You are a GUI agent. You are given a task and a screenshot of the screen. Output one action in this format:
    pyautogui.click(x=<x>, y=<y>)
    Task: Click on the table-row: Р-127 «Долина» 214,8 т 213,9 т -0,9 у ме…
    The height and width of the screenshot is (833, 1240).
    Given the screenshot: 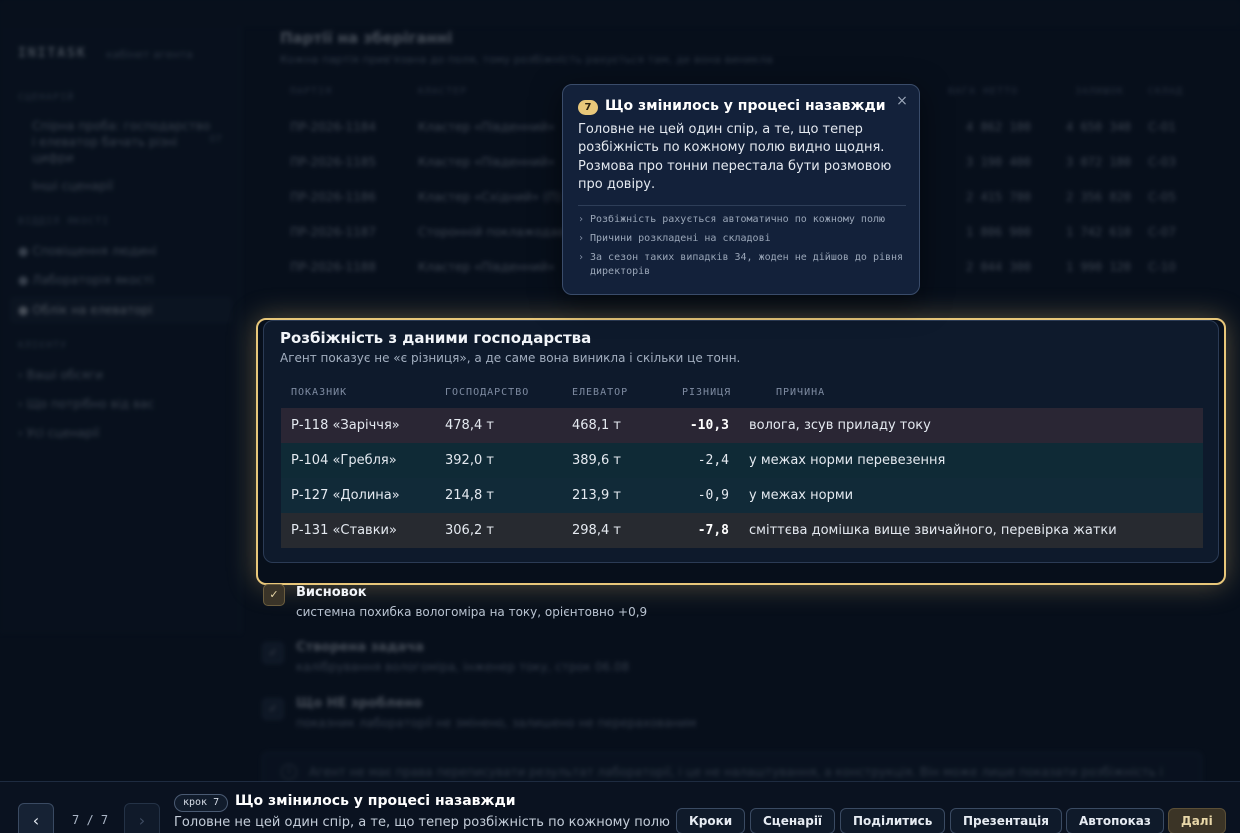 What is the action you would take?
    pyautogui.click(x=742, y=495)
    